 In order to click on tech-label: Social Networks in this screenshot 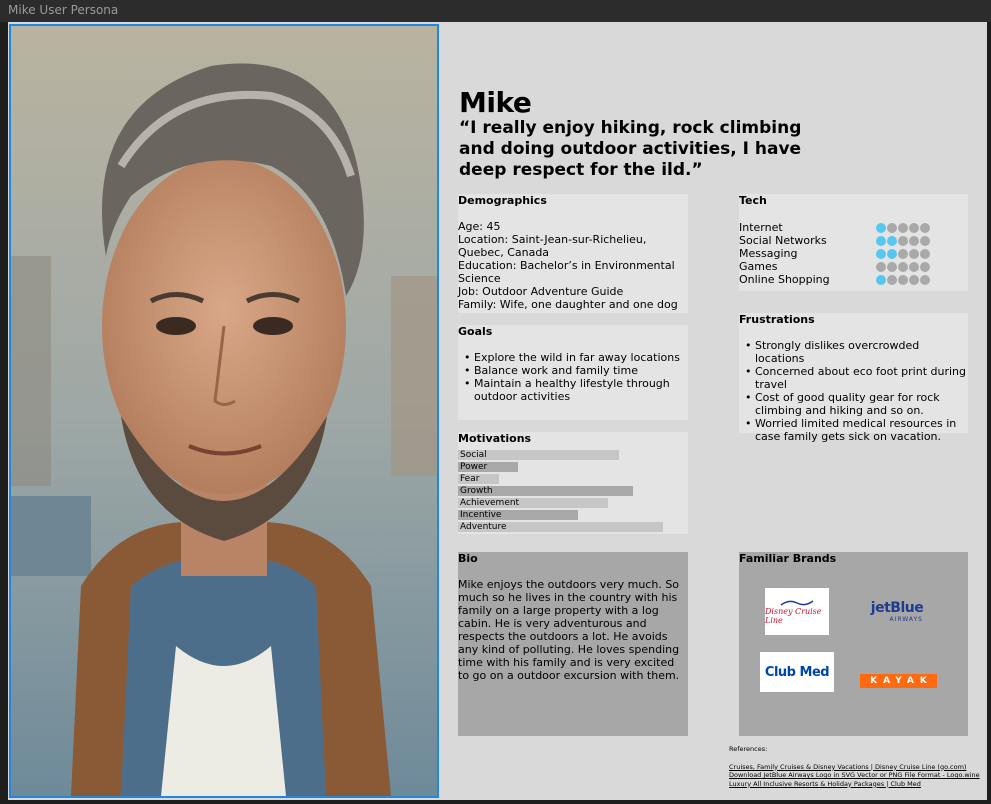, I will do `click(783, 240)`.